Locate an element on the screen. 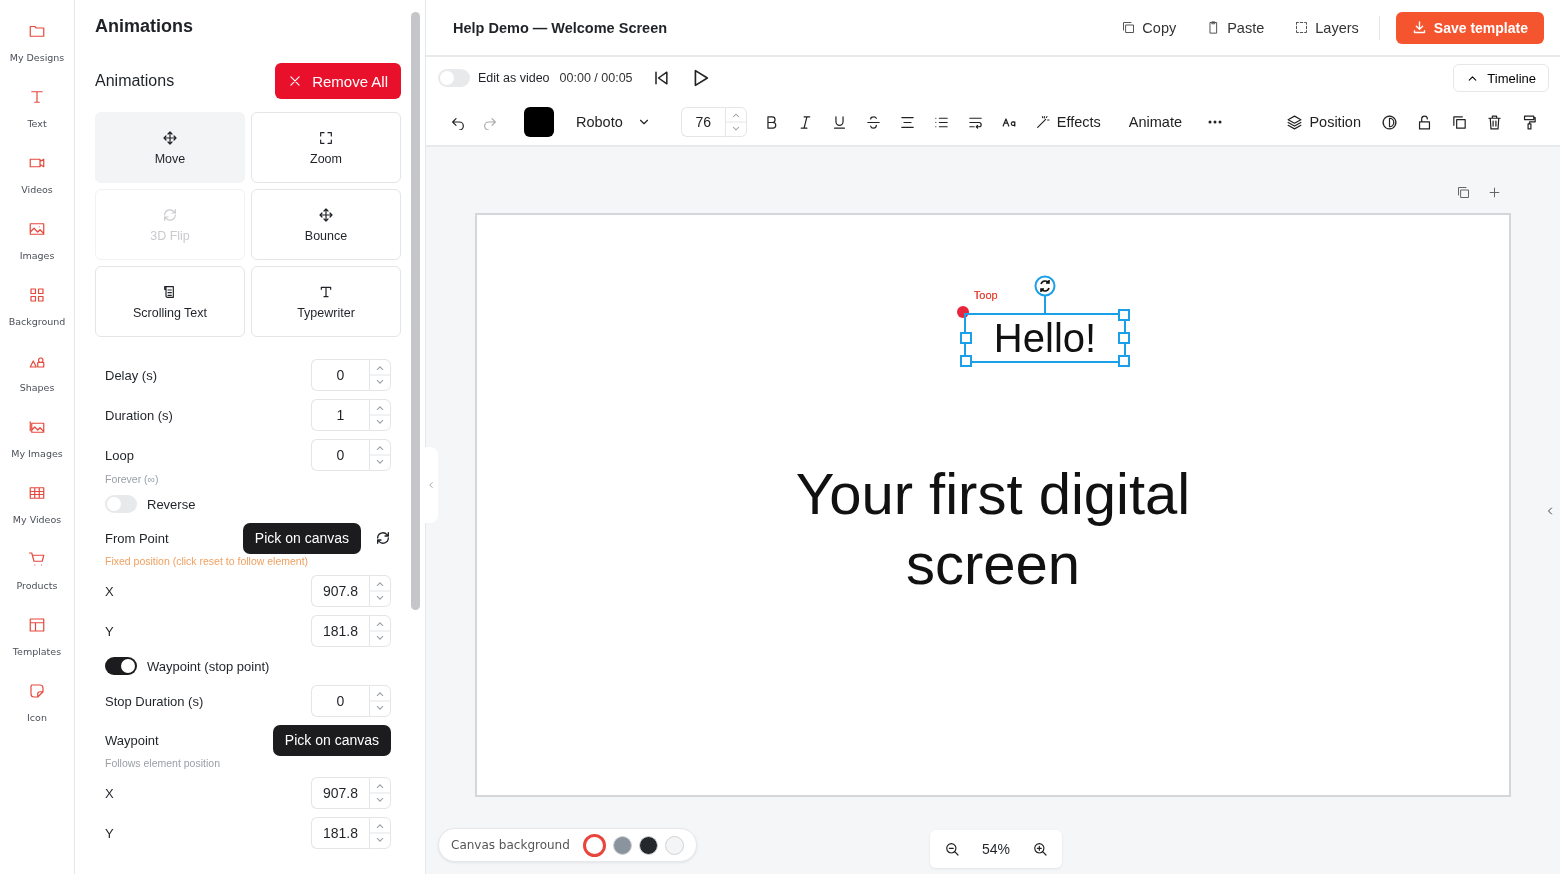  field-label: Delay (s) is located at coordinates (131, 375).